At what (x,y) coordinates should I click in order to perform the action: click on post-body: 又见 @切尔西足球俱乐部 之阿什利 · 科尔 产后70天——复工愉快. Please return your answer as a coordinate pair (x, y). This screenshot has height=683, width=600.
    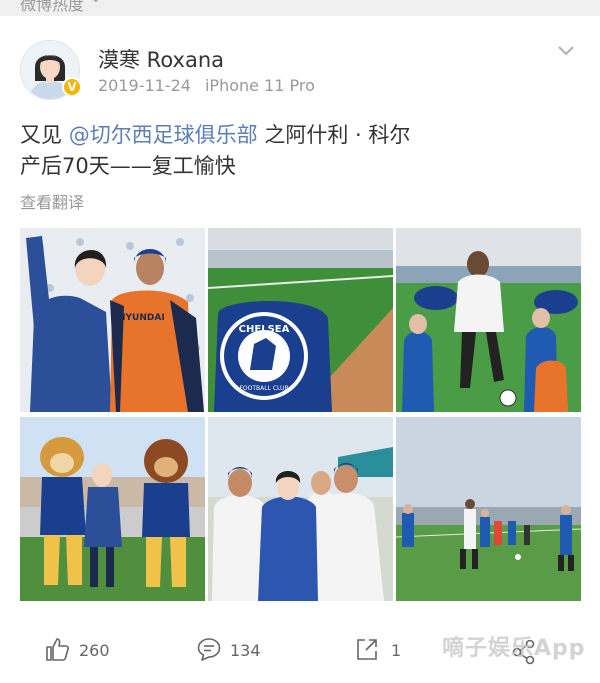
    Looking at the image, I should click on (250, 151).